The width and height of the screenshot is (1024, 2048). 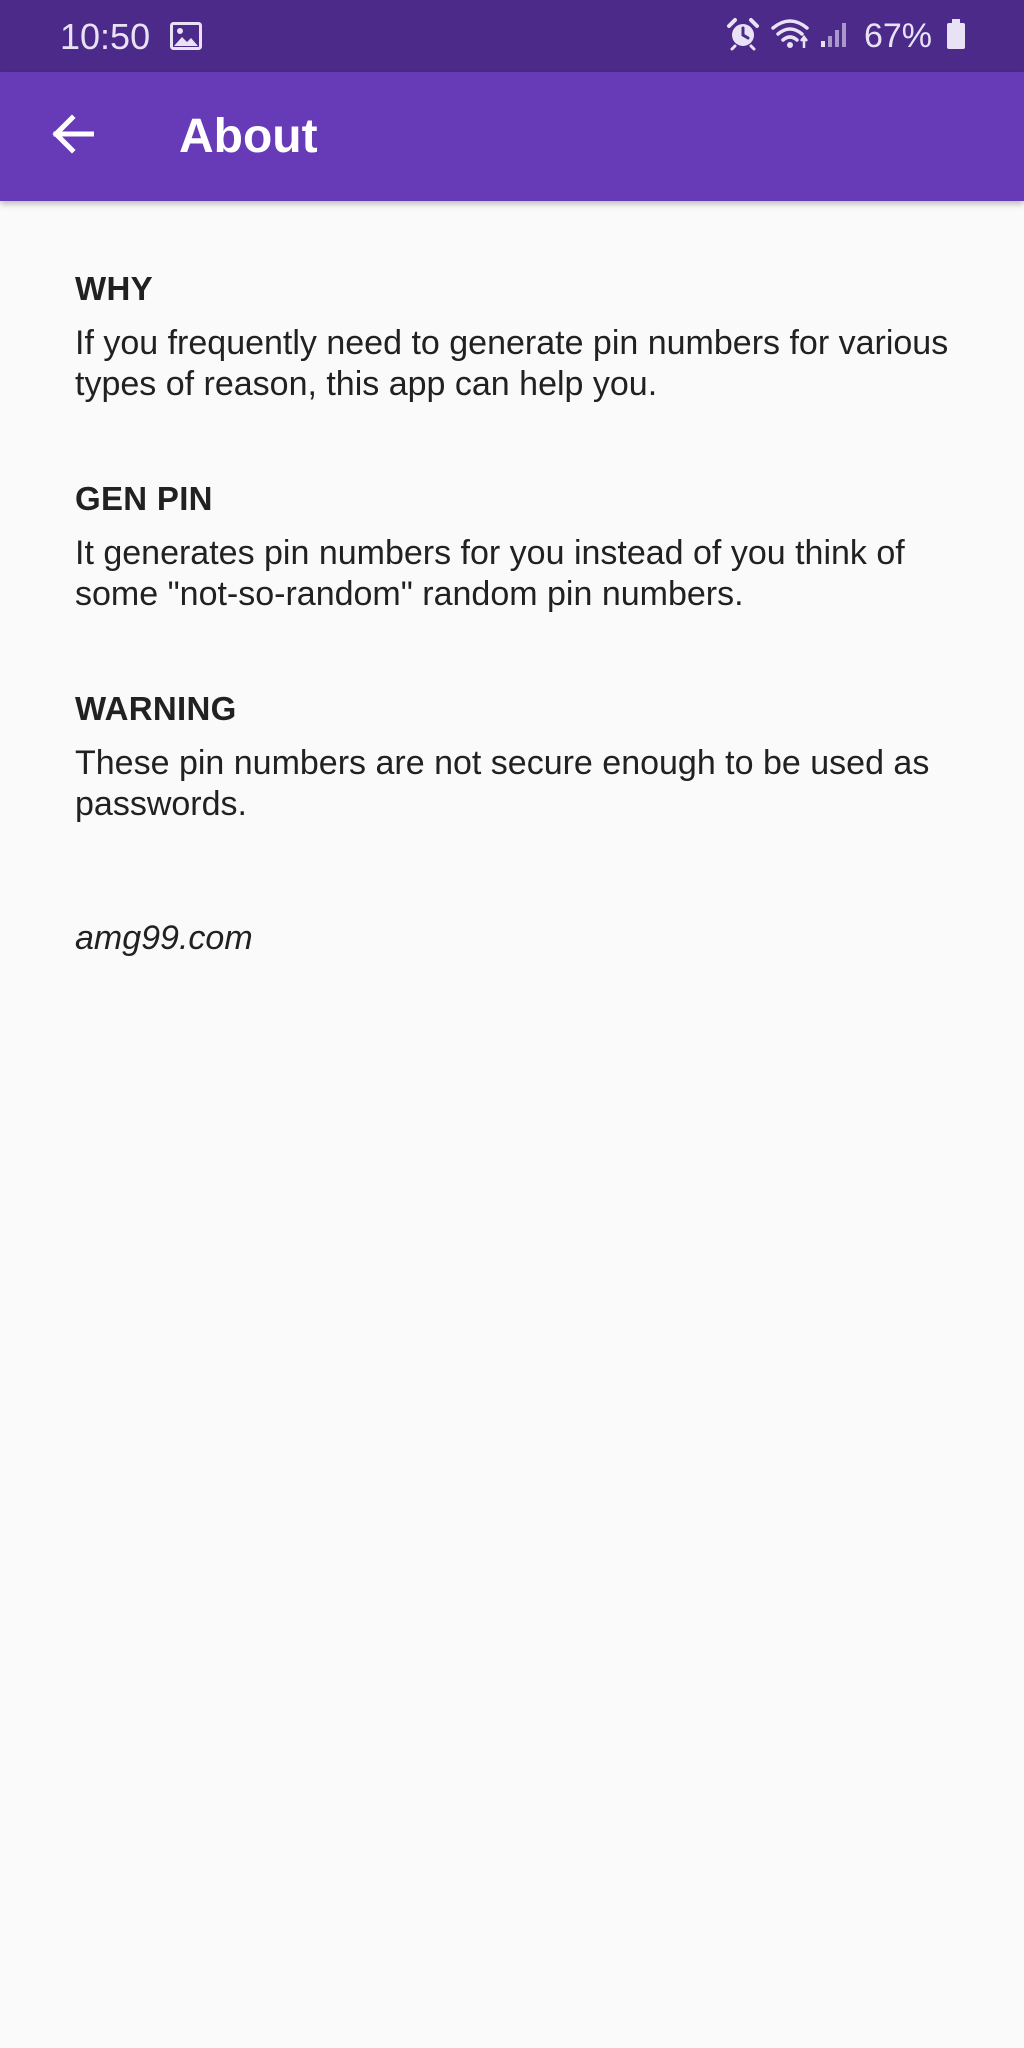 I want to click on status-icons: 67%, so click(x=846, y=36).